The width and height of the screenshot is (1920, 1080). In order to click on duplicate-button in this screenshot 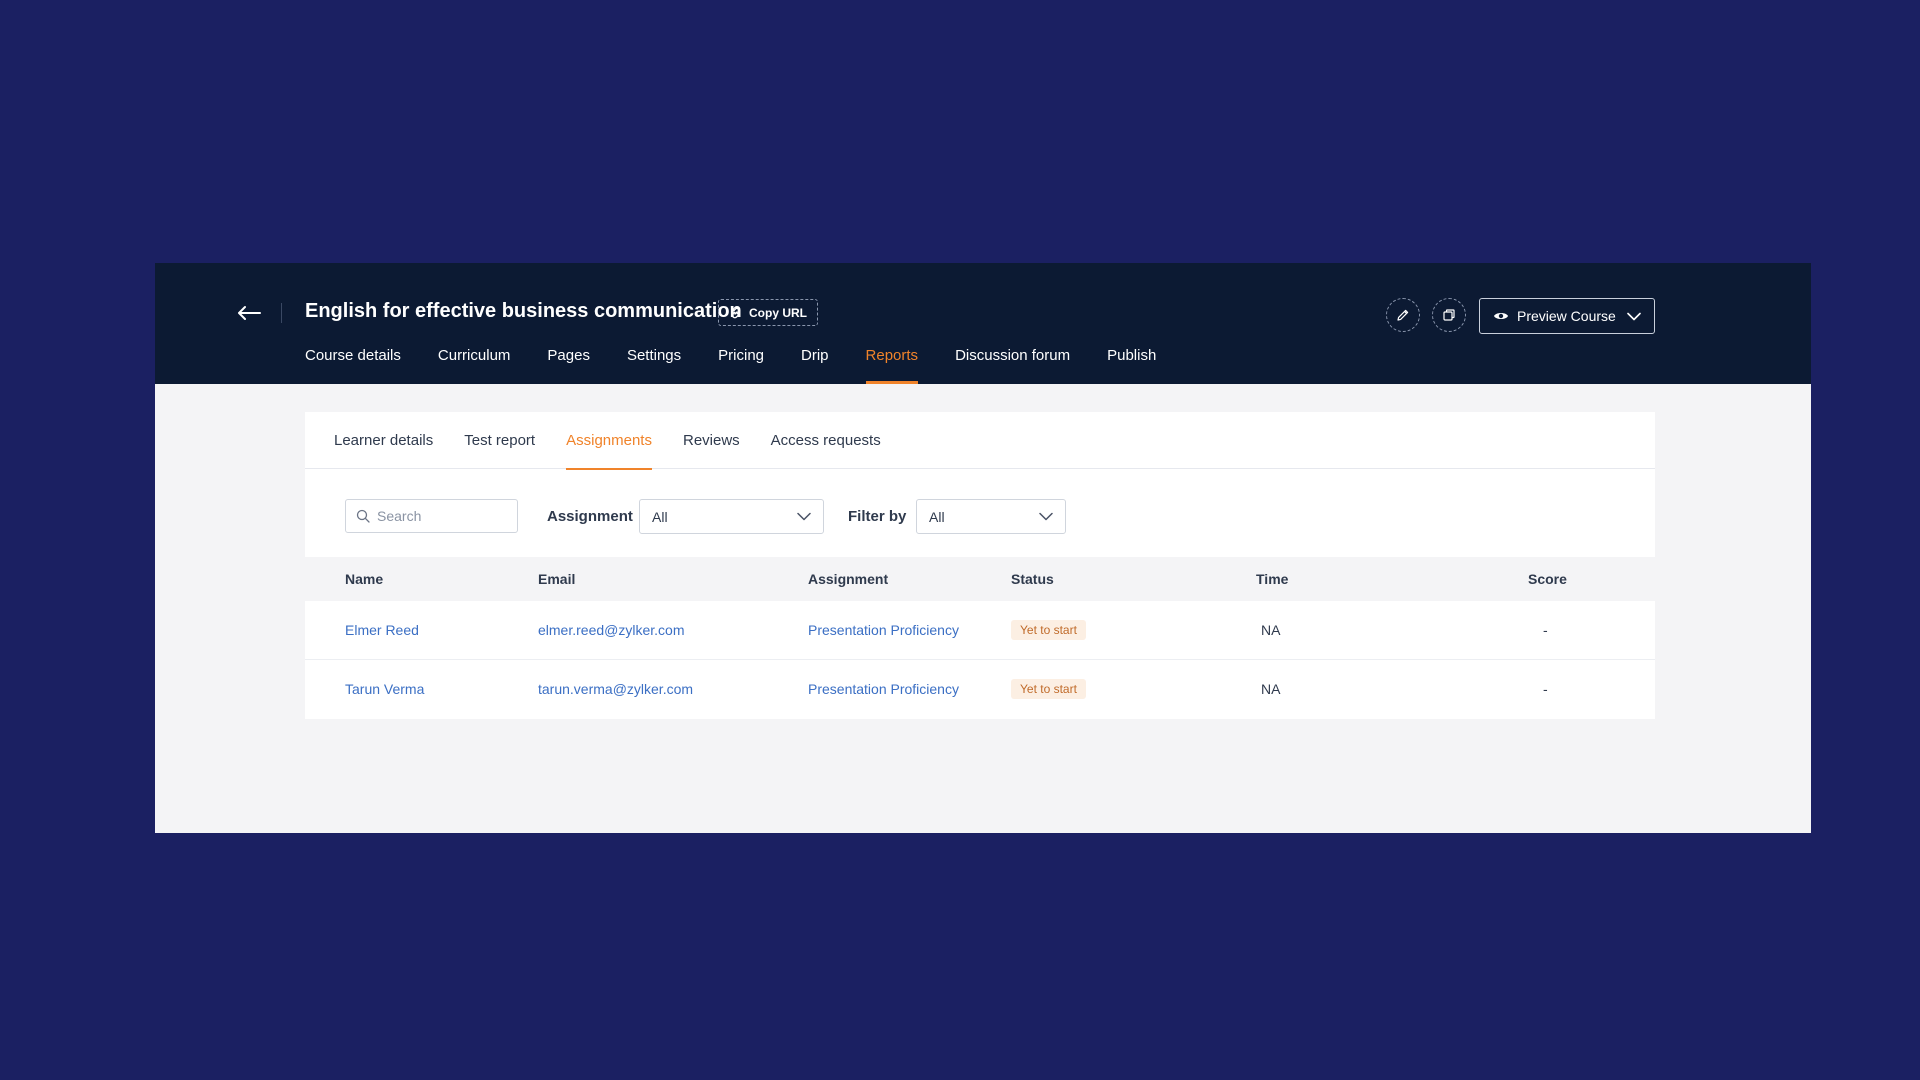, I will do `click(1449, 315)`.